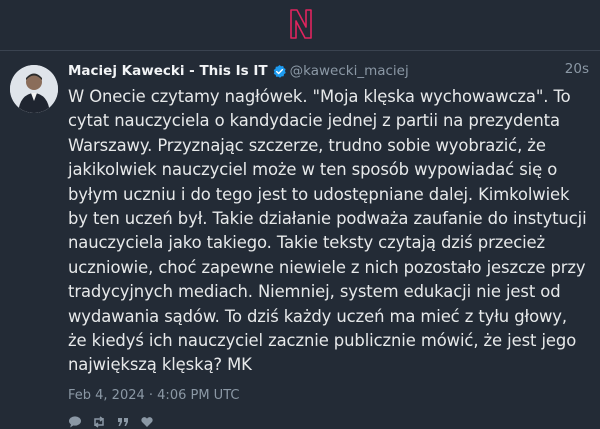 The image size is (600, 429). What do you see at coordinates (349, 71) in the screenshot?
I see `user-handle: @kawecki_maciej` at bounding box center [349, 71].